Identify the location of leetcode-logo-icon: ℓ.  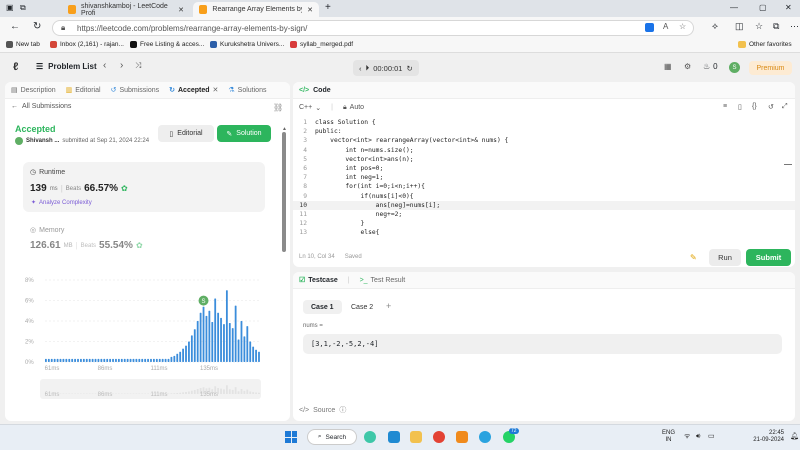
(18, 67).